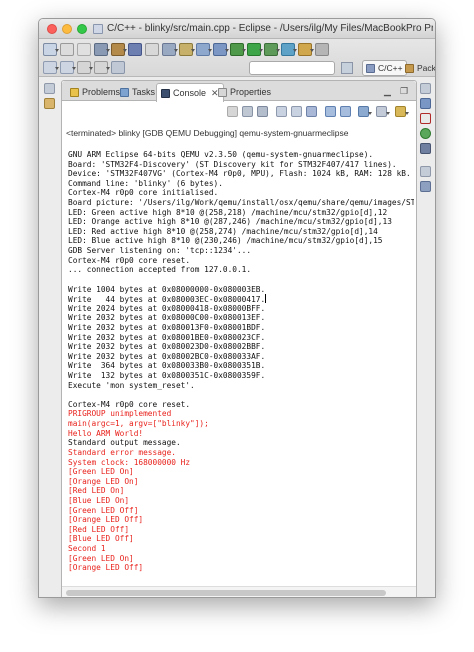 Image resolution: width=474 pixels, height=652 pixels. What do you see at coordinates (120, 414) in the screenshot?
I see `console-line-text: PRIGROUP unimplemented` at bounding box center [120, 414].